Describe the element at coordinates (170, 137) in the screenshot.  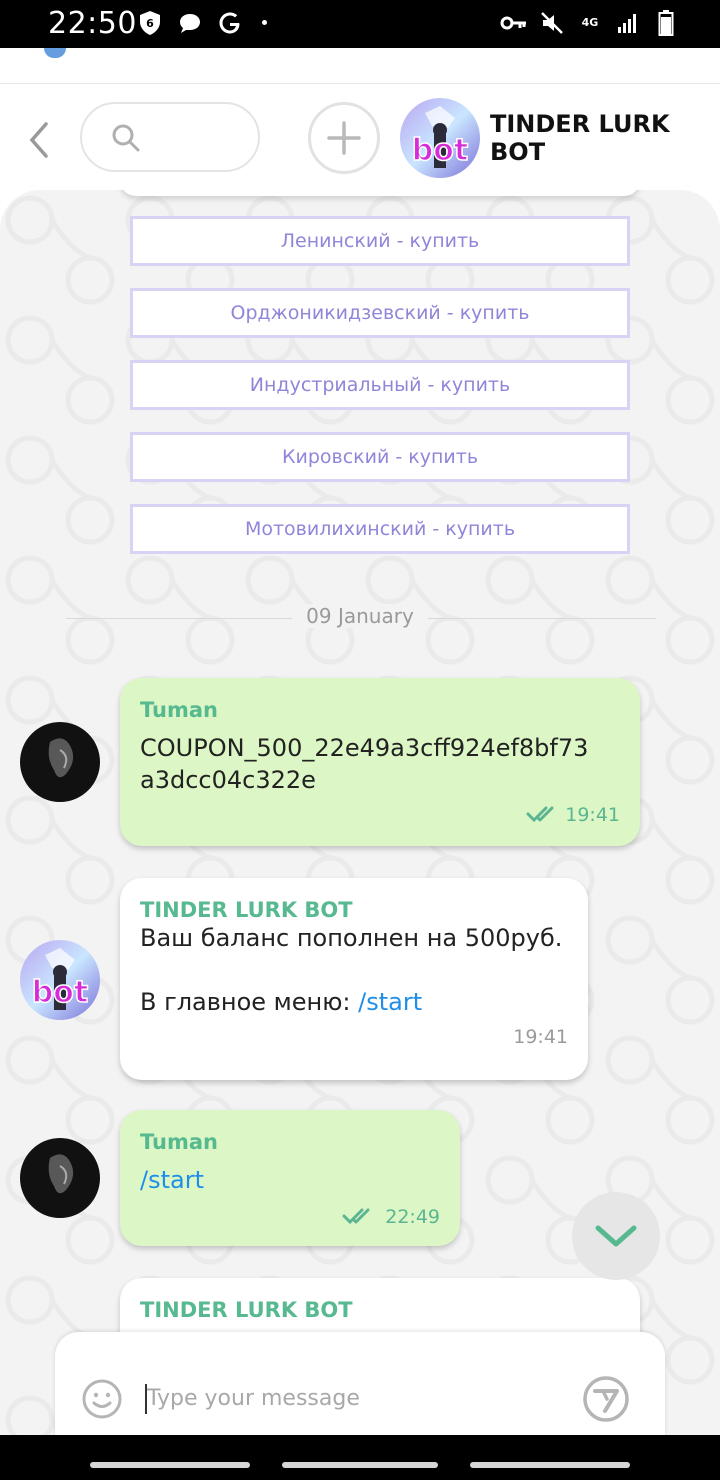
I see `search-button` at that location.